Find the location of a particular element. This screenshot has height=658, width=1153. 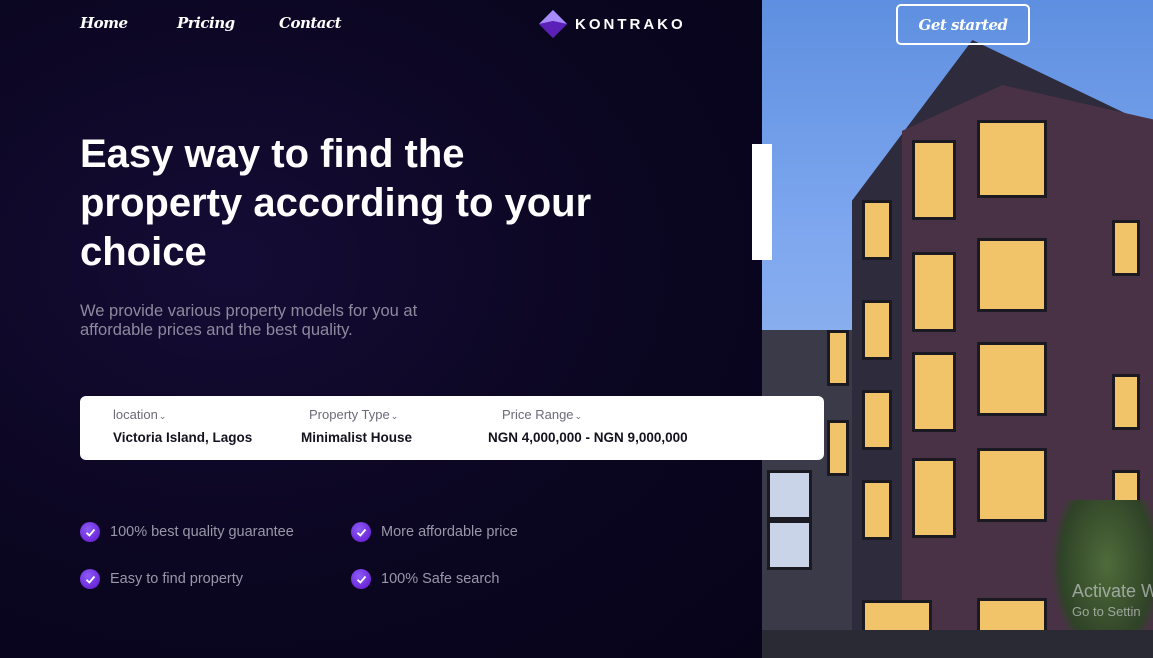

property-type-label: Property Type⌄ is located at coordinates (353, 414).